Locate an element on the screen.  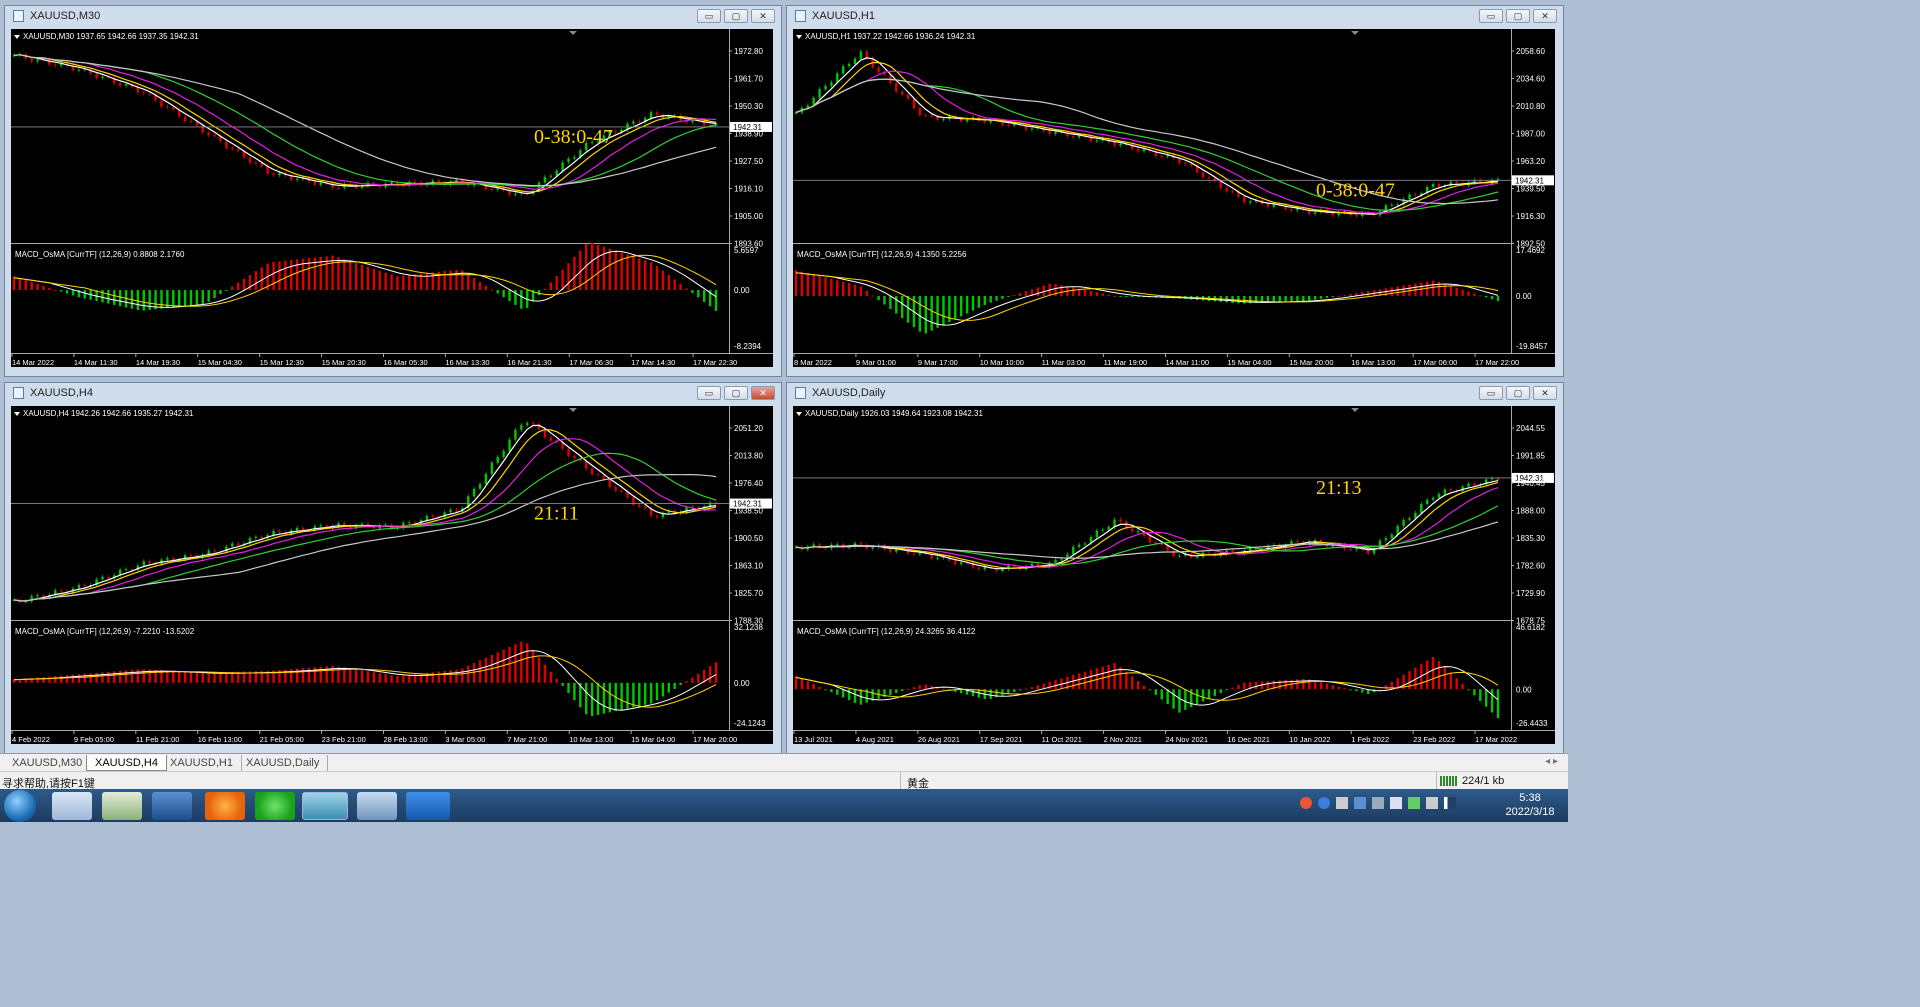
display-tray-icon is located at coordinates (1360, 803).